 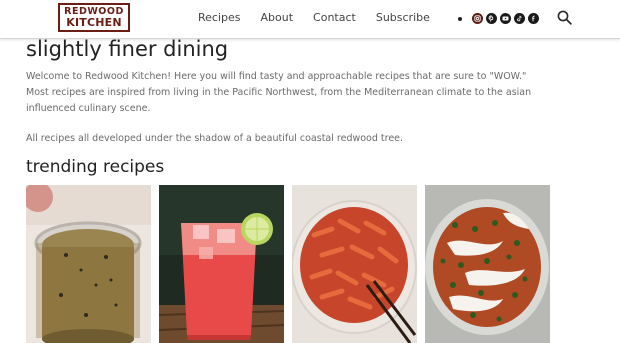 What do you see at coordinates (94, 11) in the screenshot?
I see `logo-line-1: REDWOOD` at bounding box center [94, 11].